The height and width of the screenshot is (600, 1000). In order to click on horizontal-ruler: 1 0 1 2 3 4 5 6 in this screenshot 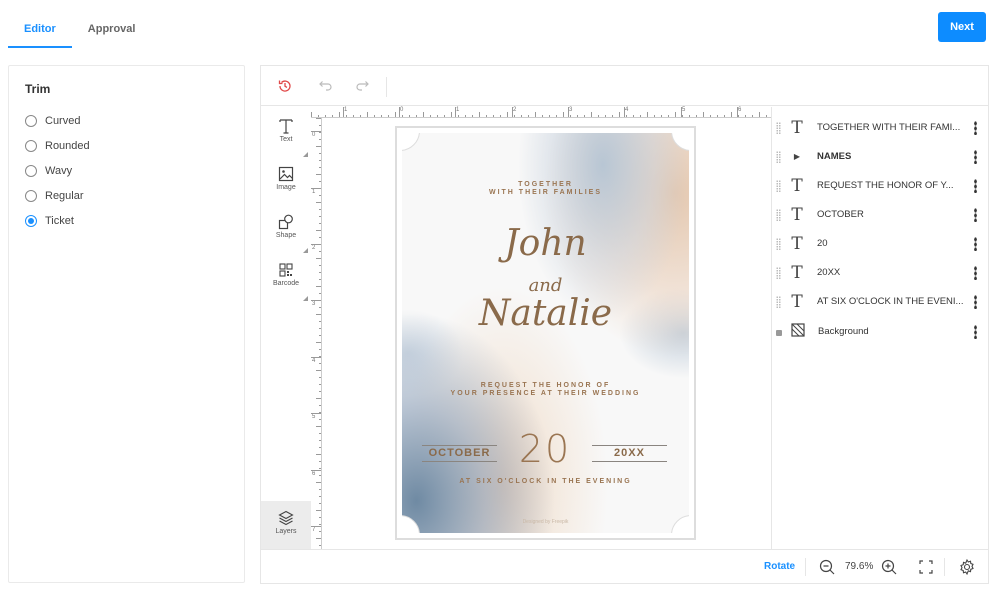, I will do `click(541, 112)`.